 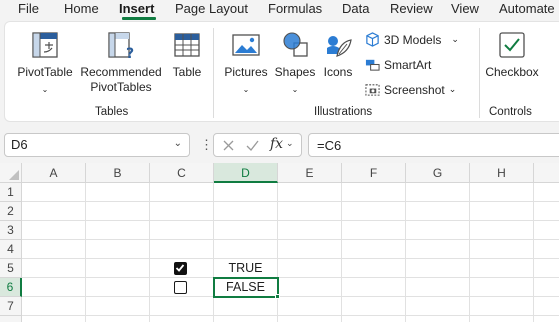 What do you see at coordinates (45, 63) in the screenshot?
I see `pivottable-button: PivotTable ⌄` at bounding box center [45, 63].